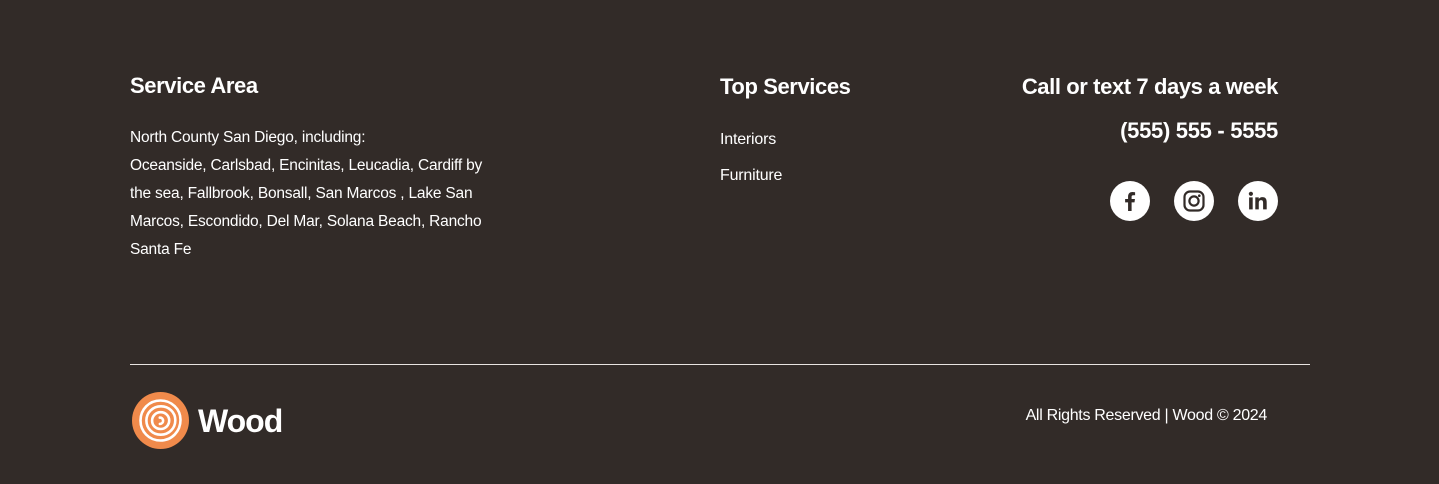  What do you see at coordinates (160, 420) in the screenshot?
I see `wood-rings-logo-icon` at bounding box center [160, 420].